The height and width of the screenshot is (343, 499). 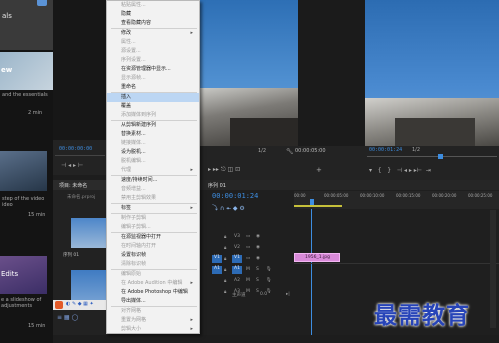 I want to click on master-value: 0.0, so click(x=263, y=294).